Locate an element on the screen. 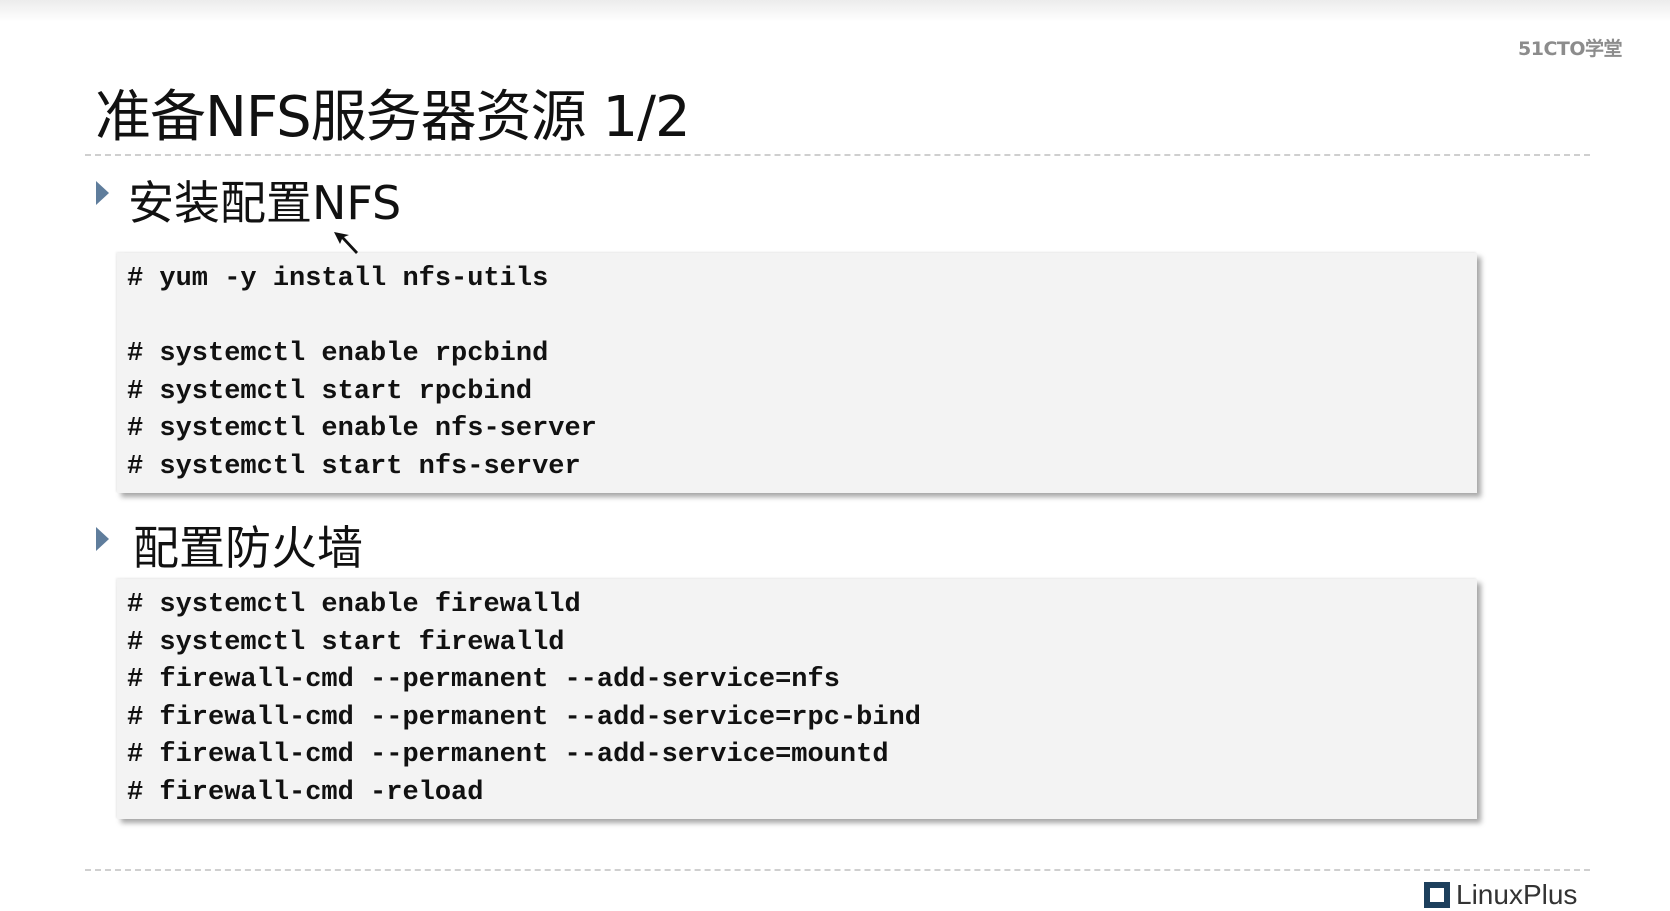  linuxplus-logo: LinuxPlus is located at coordinates (1500, 895).